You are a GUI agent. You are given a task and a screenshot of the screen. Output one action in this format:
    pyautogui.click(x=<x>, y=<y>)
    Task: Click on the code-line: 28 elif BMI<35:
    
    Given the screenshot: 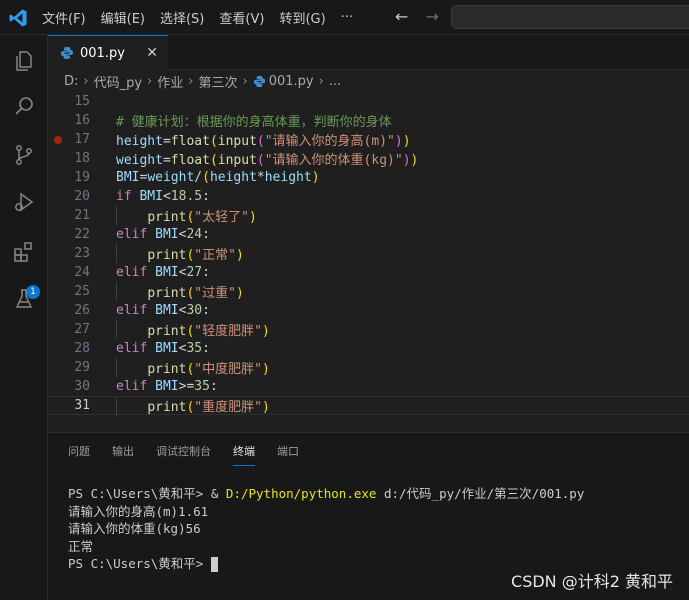 What is the action you would take?
    pyautogui.click(x=368, y=348)
    